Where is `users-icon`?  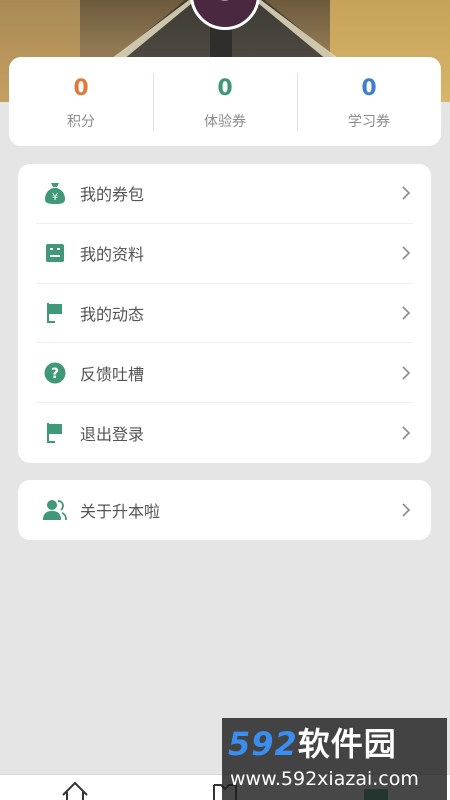 users-icon is located at coordinates (55, 510).